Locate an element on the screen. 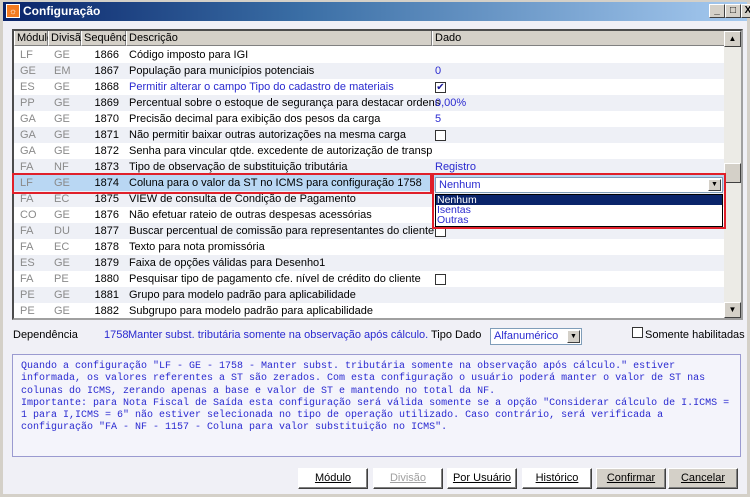 The width and height of the screenshot is (750, 497). dependencia-seq: 1758 is located at coordinates (116, 335).